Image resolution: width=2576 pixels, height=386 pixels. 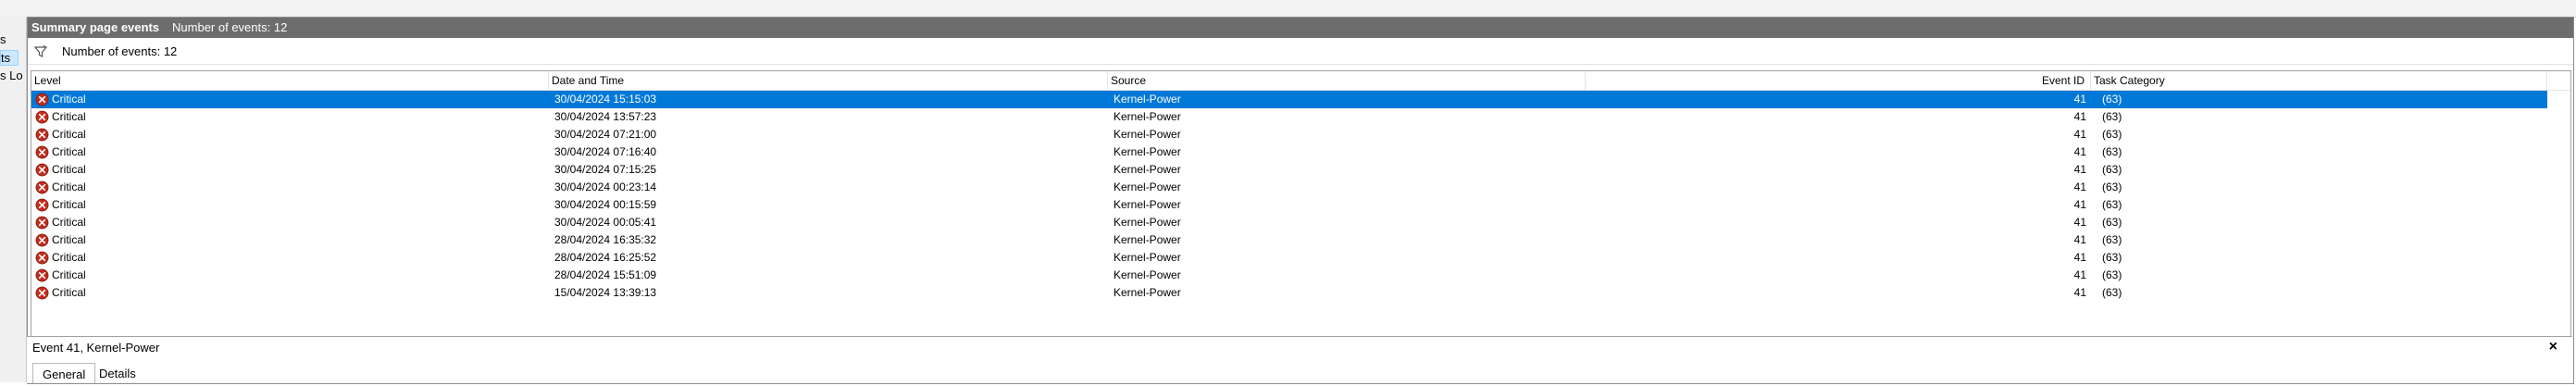 What do you see at coordinates (1347, 81) in the screenshot?
I see `column-header-source: Source` at bounding box center [1347, 81].